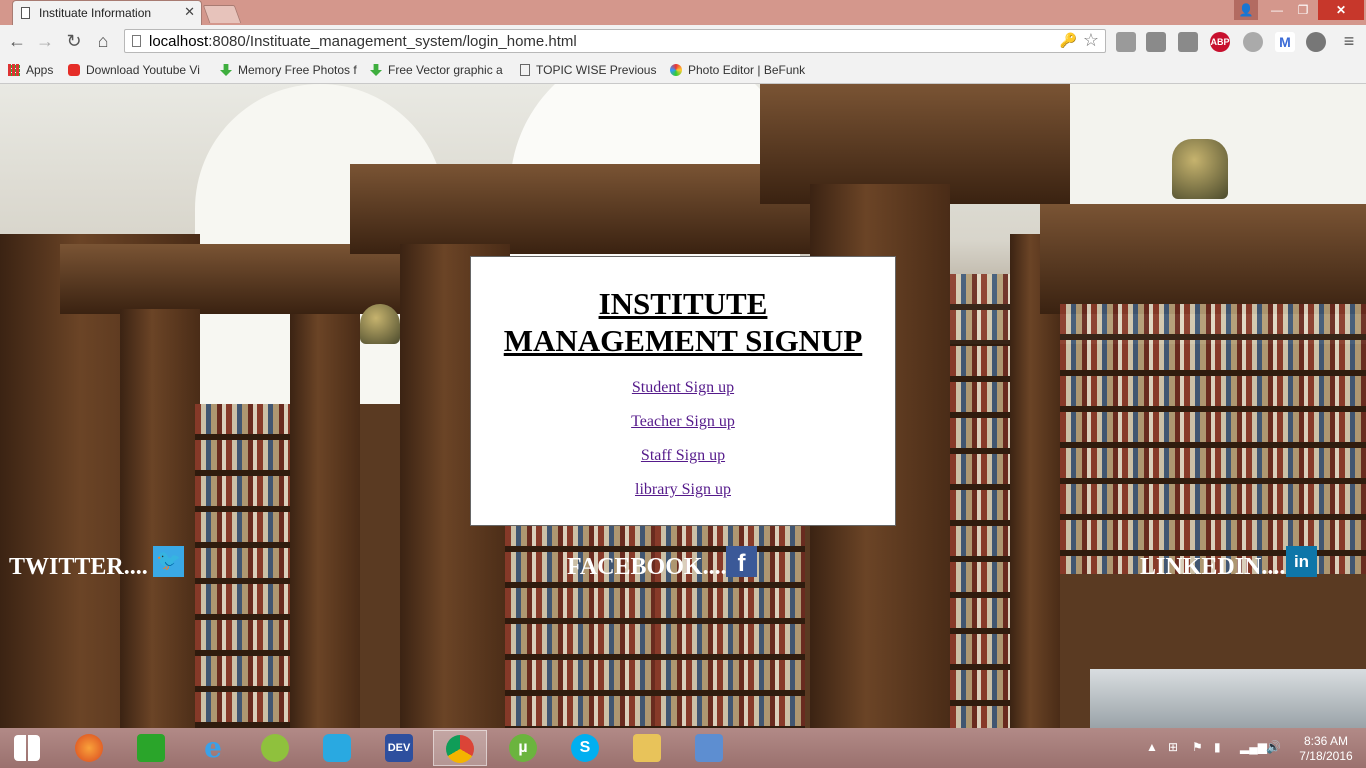 The image size is (1366, 768). Describe the element at coordinates (399, 748) in the screenshot. I see `dev-cpp-icon: DEV` at that location.